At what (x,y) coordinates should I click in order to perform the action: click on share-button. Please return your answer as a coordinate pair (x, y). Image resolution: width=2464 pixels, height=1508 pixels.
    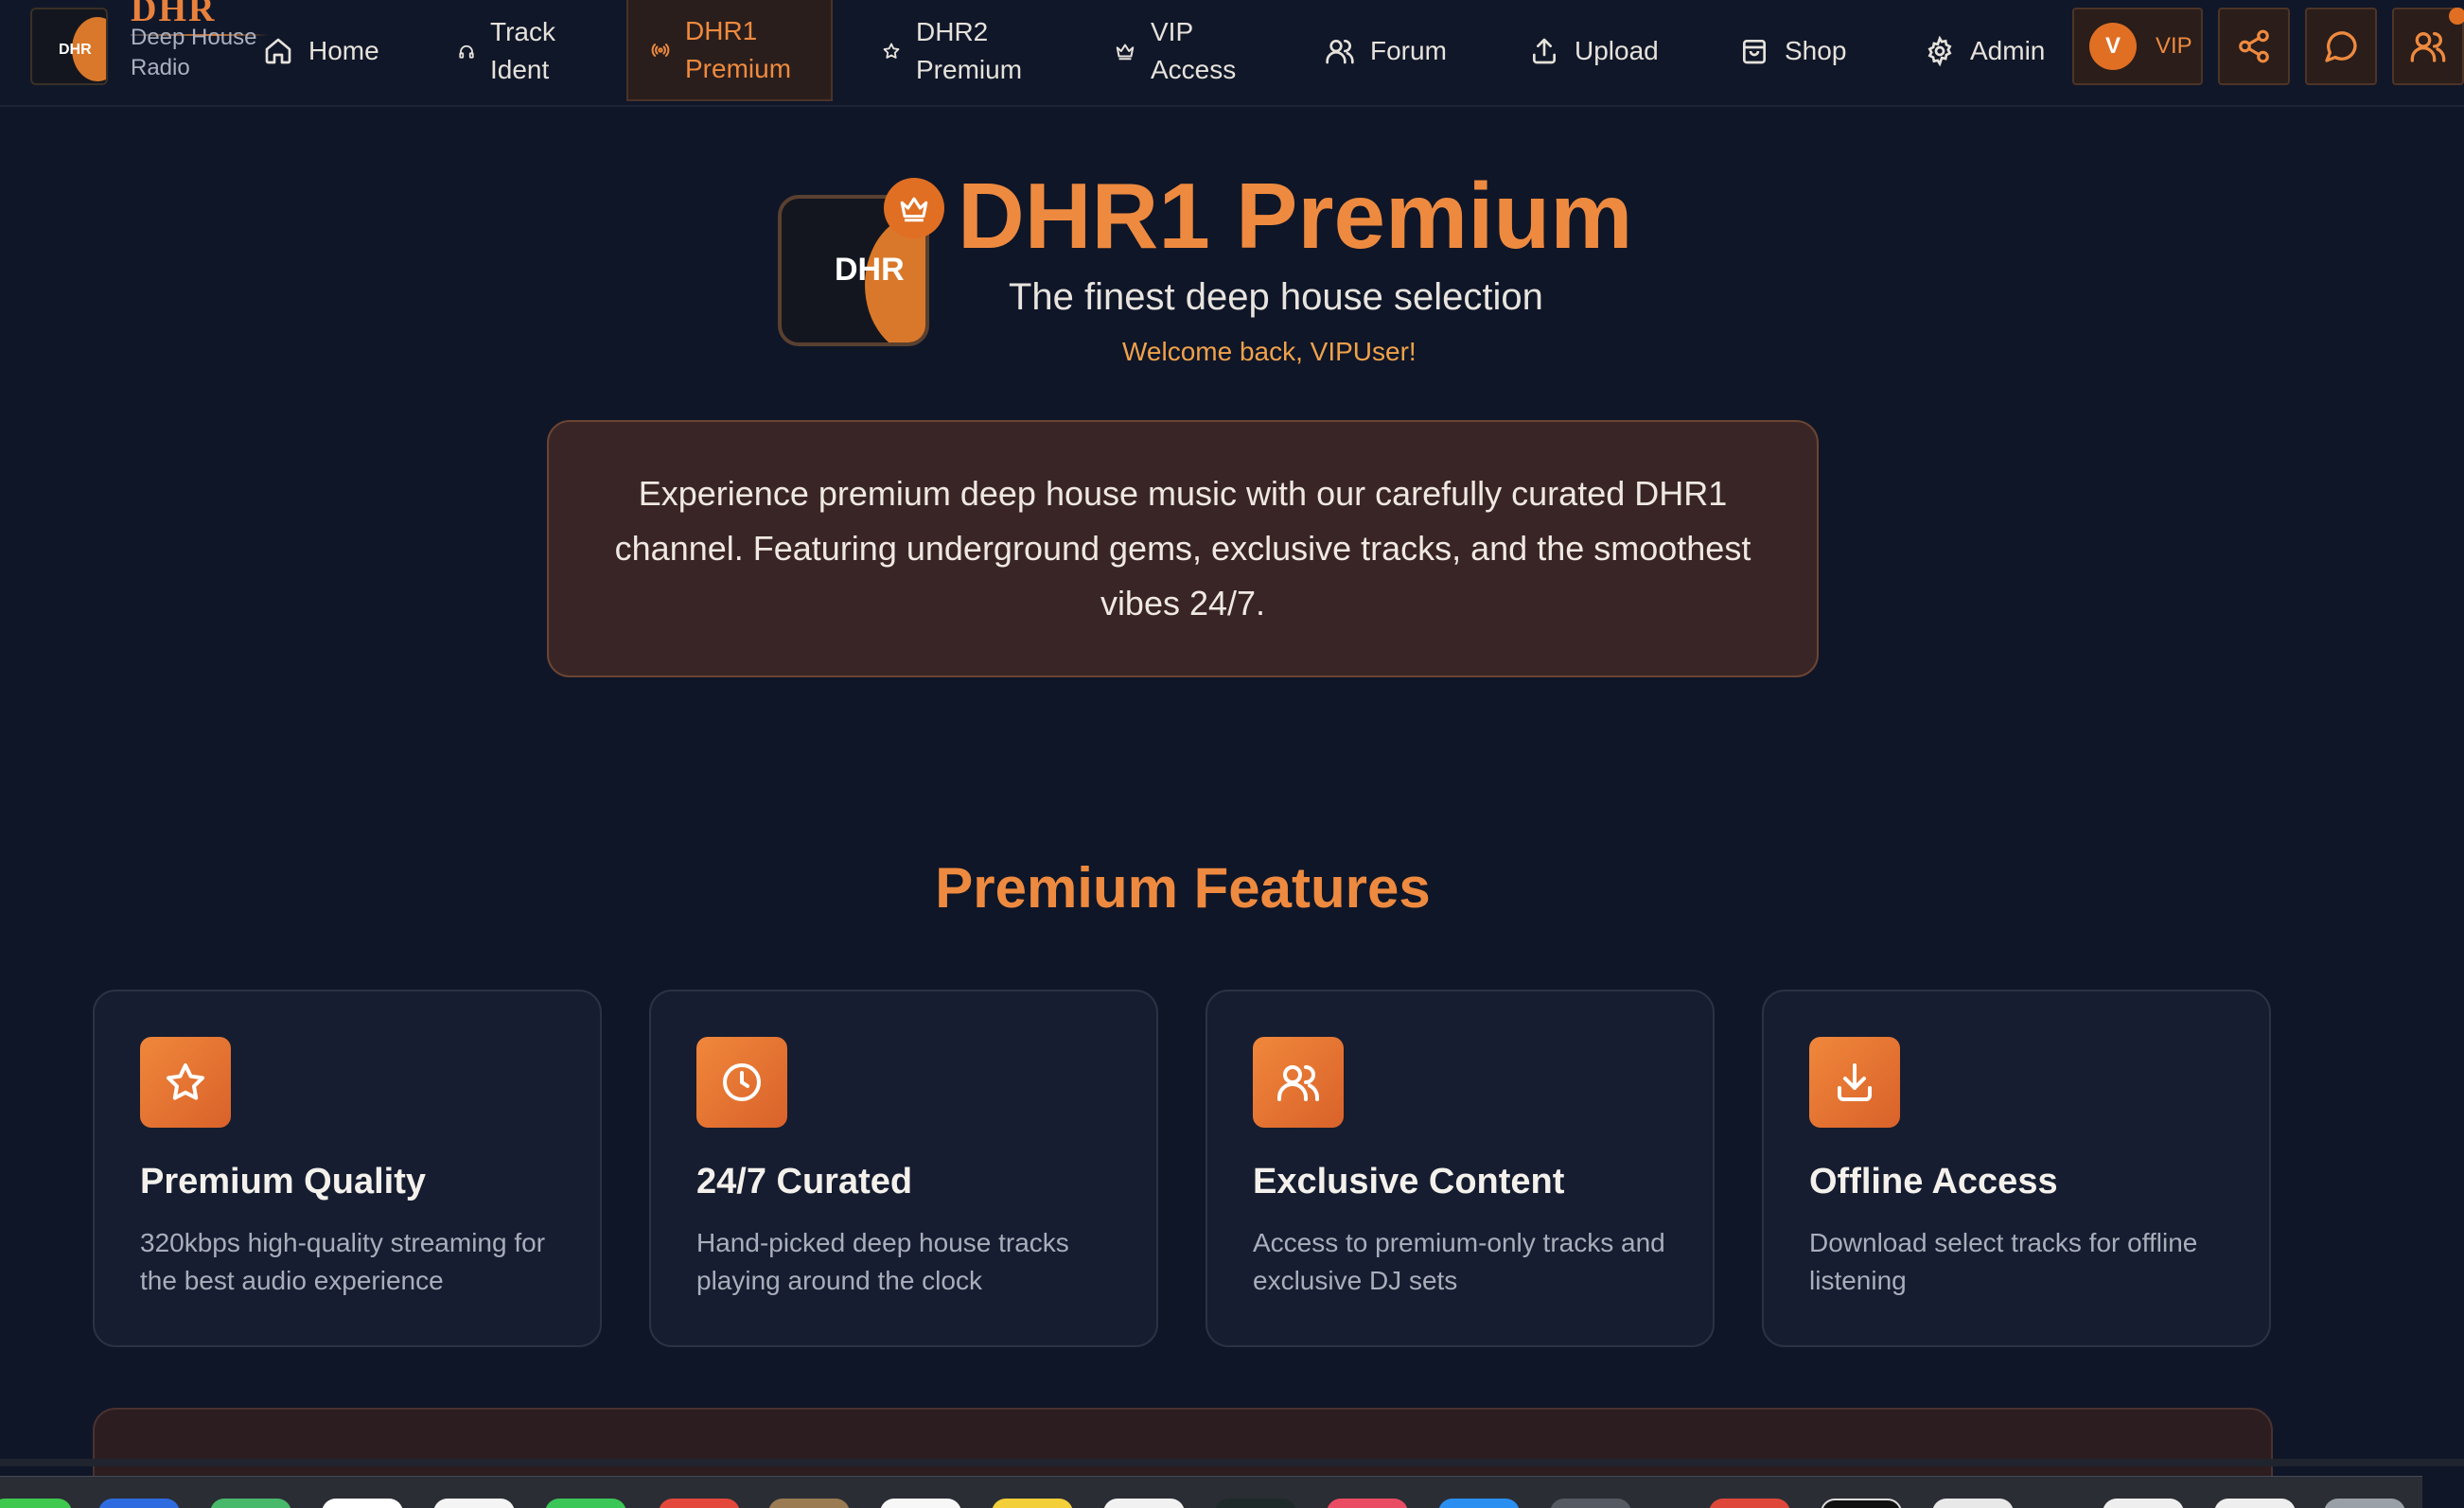
    Looking at the image, I should click on (2254, 46).